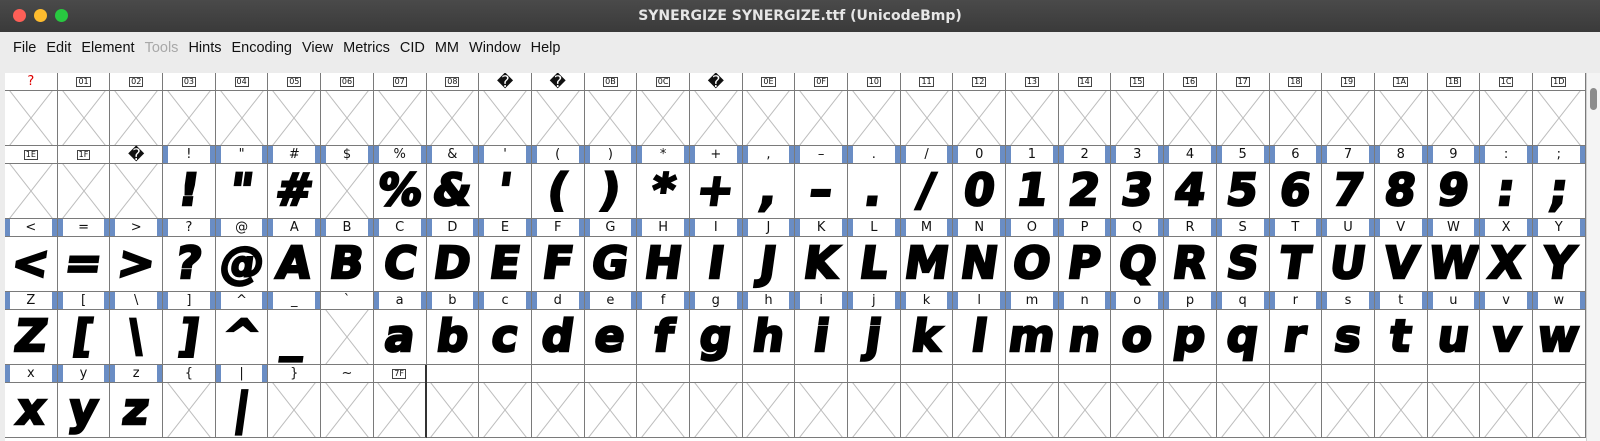  Describe the element at coordinates (1506, 109) in the screenshot. I see `glyph-cell: 1C` at that location.